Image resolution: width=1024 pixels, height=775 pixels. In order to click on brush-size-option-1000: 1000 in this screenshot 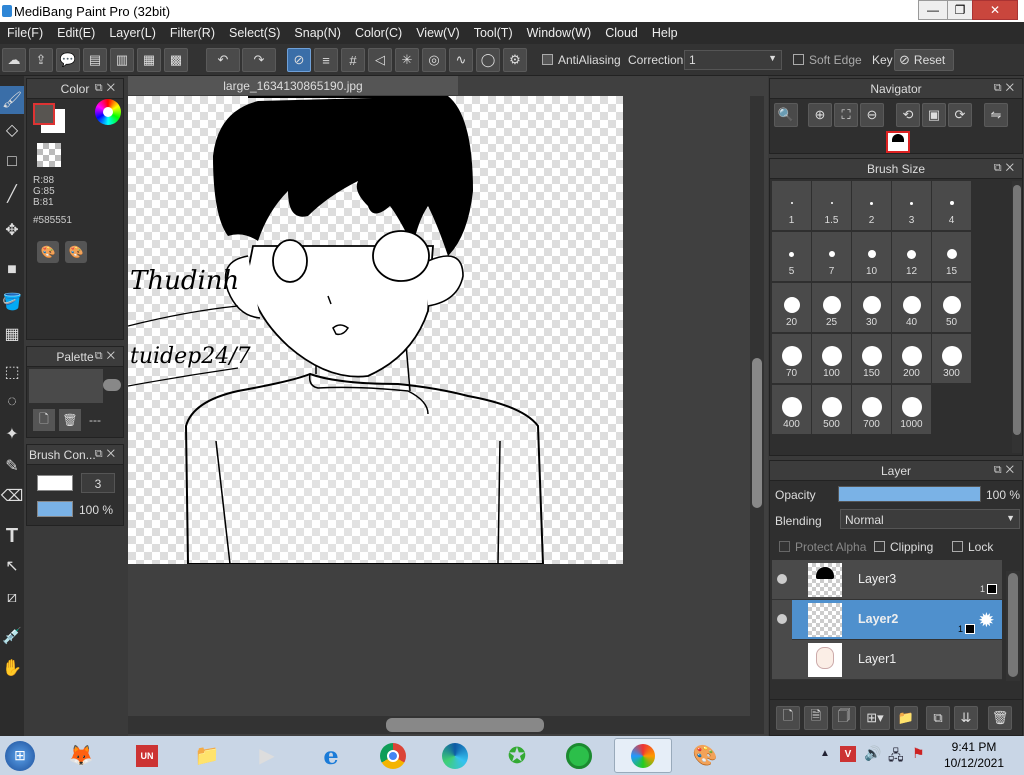, I will do `click(911, 409)`.